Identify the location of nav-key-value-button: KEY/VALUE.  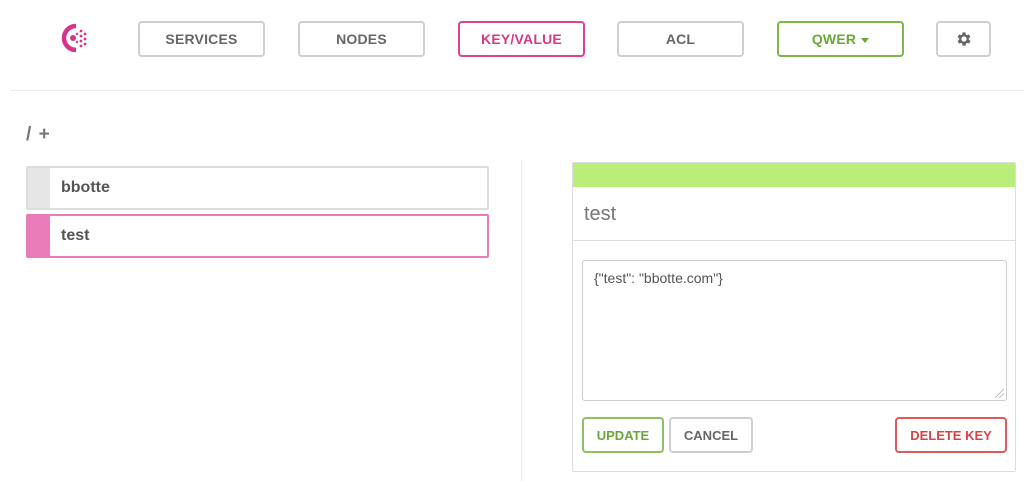
(521, 39).